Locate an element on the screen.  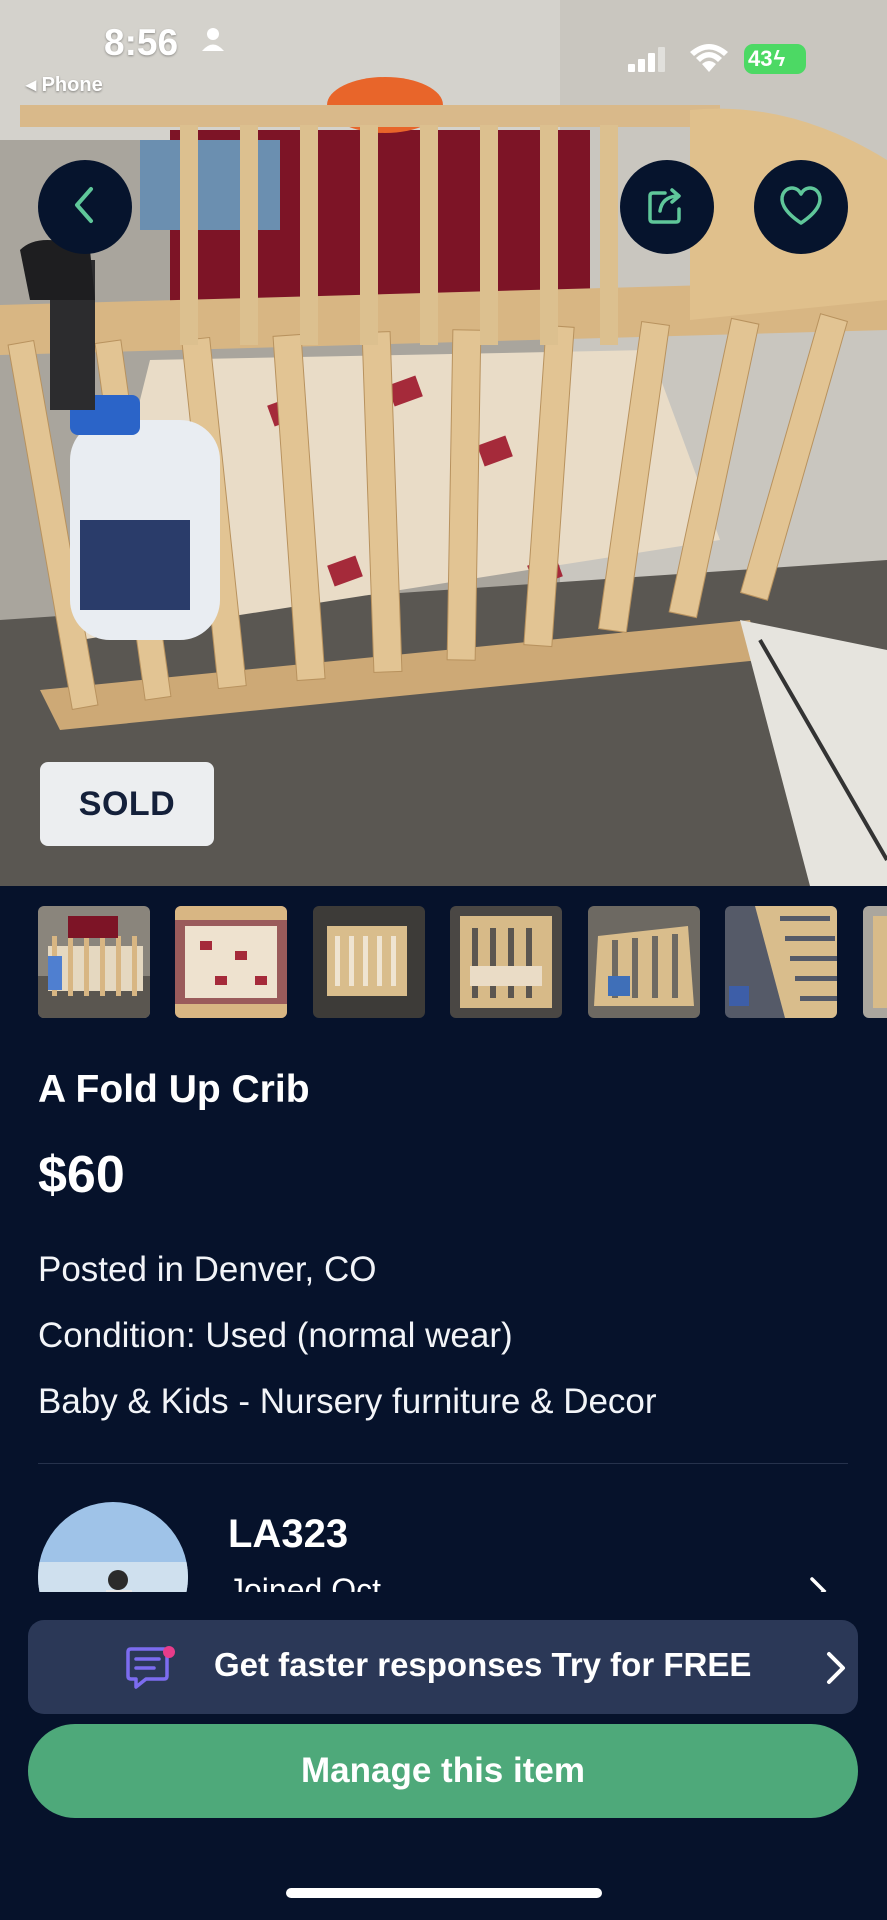
seller-joined-date: Joined Oct is located at coordinates (304, 1582).